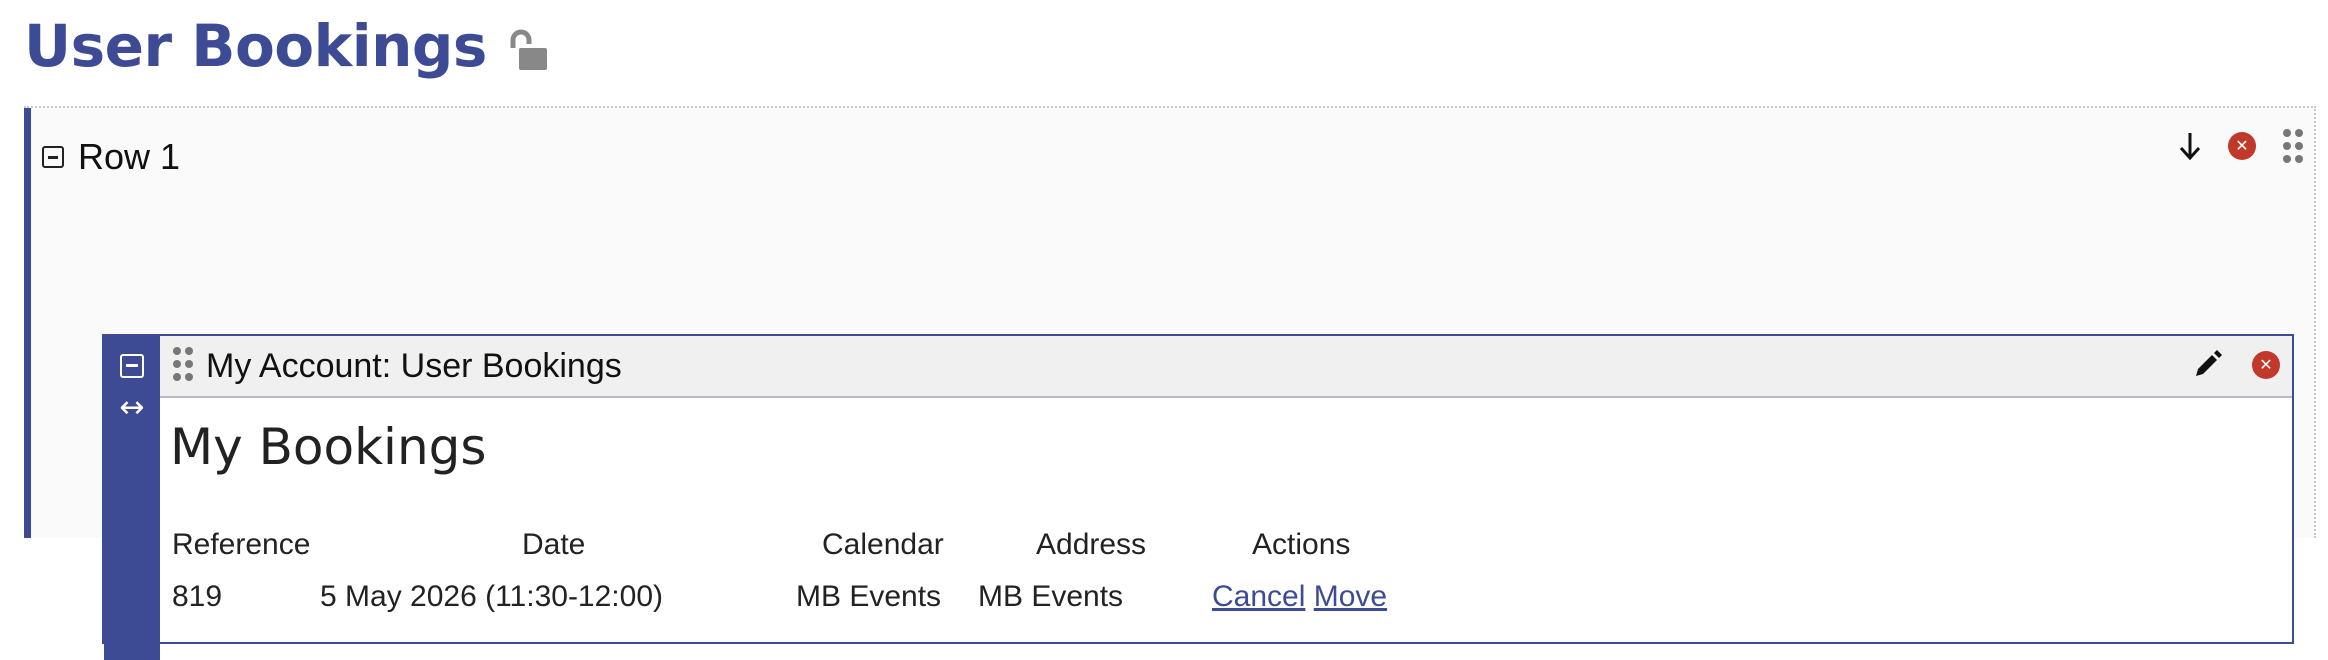  What do you see at coordinates (1350, 596) in the screenshot?
I see `move-booking-link: Move` at bounding box center [1350, 596].